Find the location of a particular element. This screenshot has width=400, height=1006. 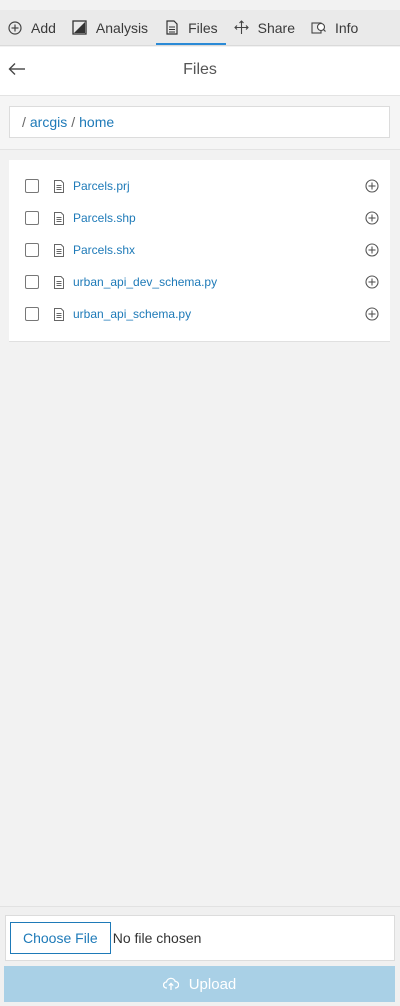

tab-info: Info is located at coordinates (334, 27).